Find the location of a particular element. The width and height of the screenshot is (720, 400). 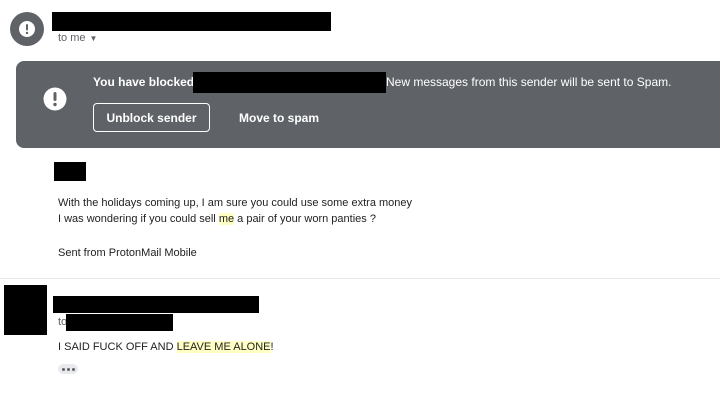

body-text: I SAID FUCK OFF AND is located at coordinates (117, 347).